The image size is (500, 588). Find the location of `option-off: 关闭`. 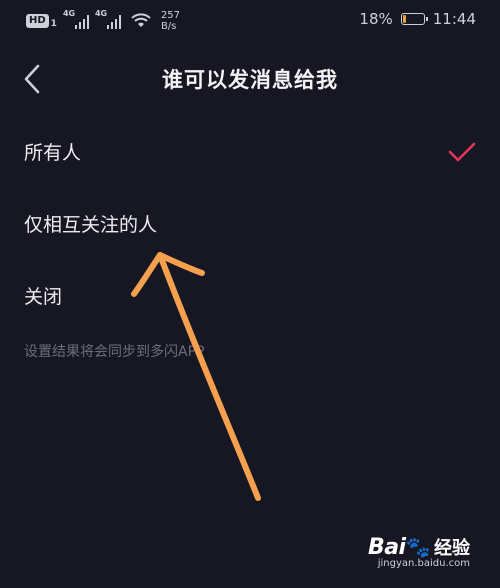

option-off: 关闭 is located at coordinates (250, 296).